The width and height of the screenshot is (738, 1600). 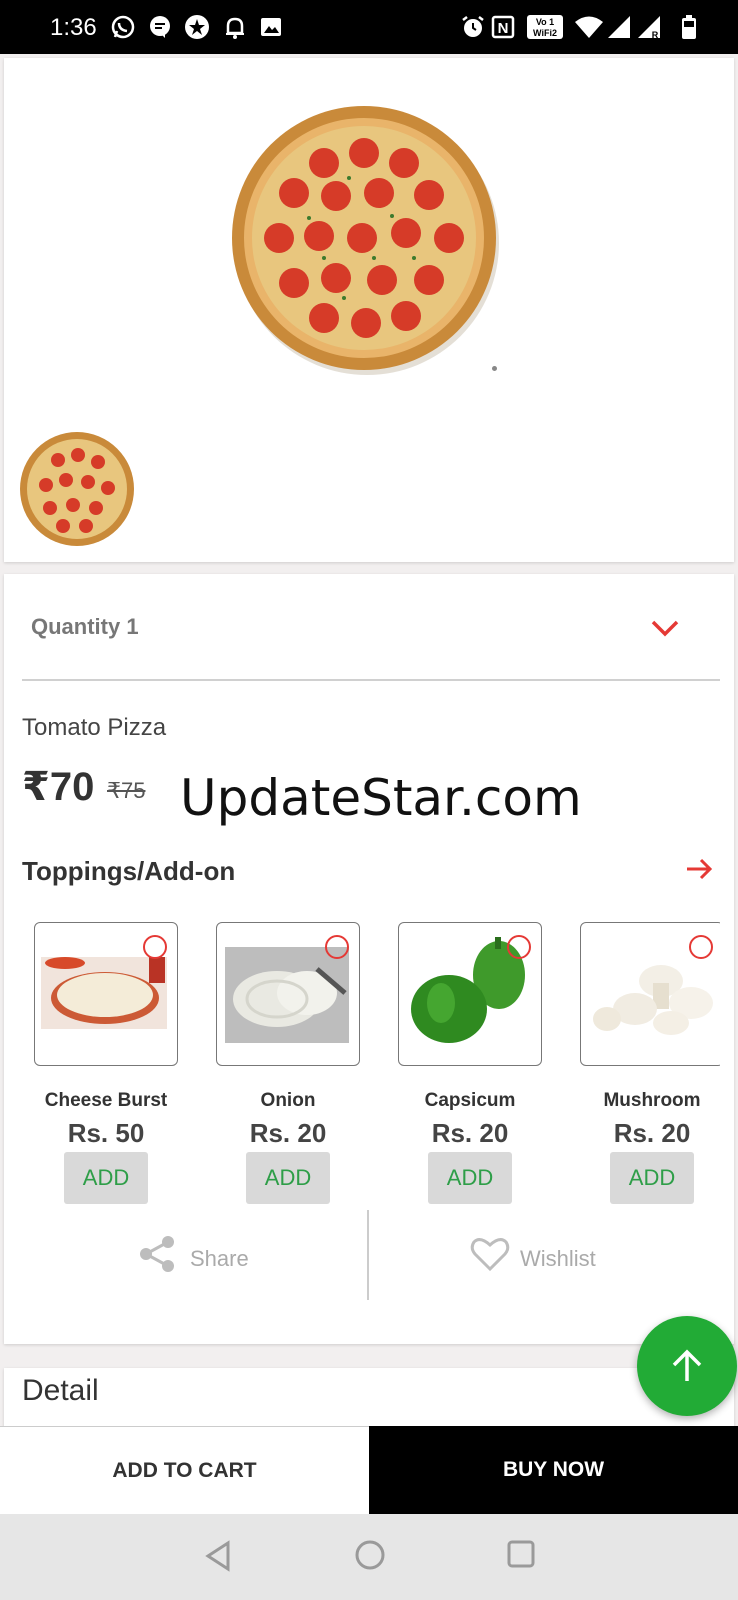 I want to click on buy-now-button: BUY NOW, so click(x=553, y=1470).